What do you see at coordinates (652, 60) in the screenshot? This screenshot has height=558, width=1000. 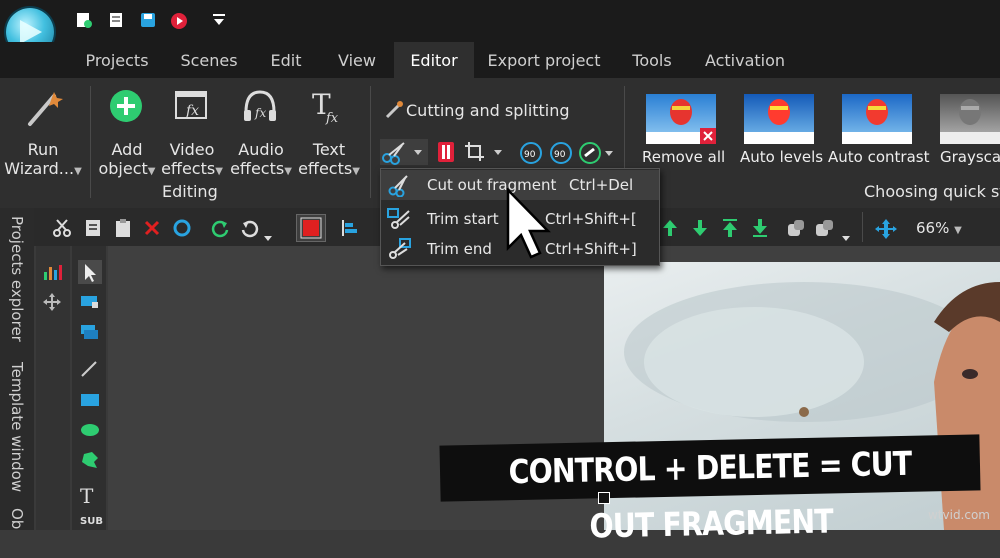 I see `tab-tools: Tools` at bounding box center [652, 60].